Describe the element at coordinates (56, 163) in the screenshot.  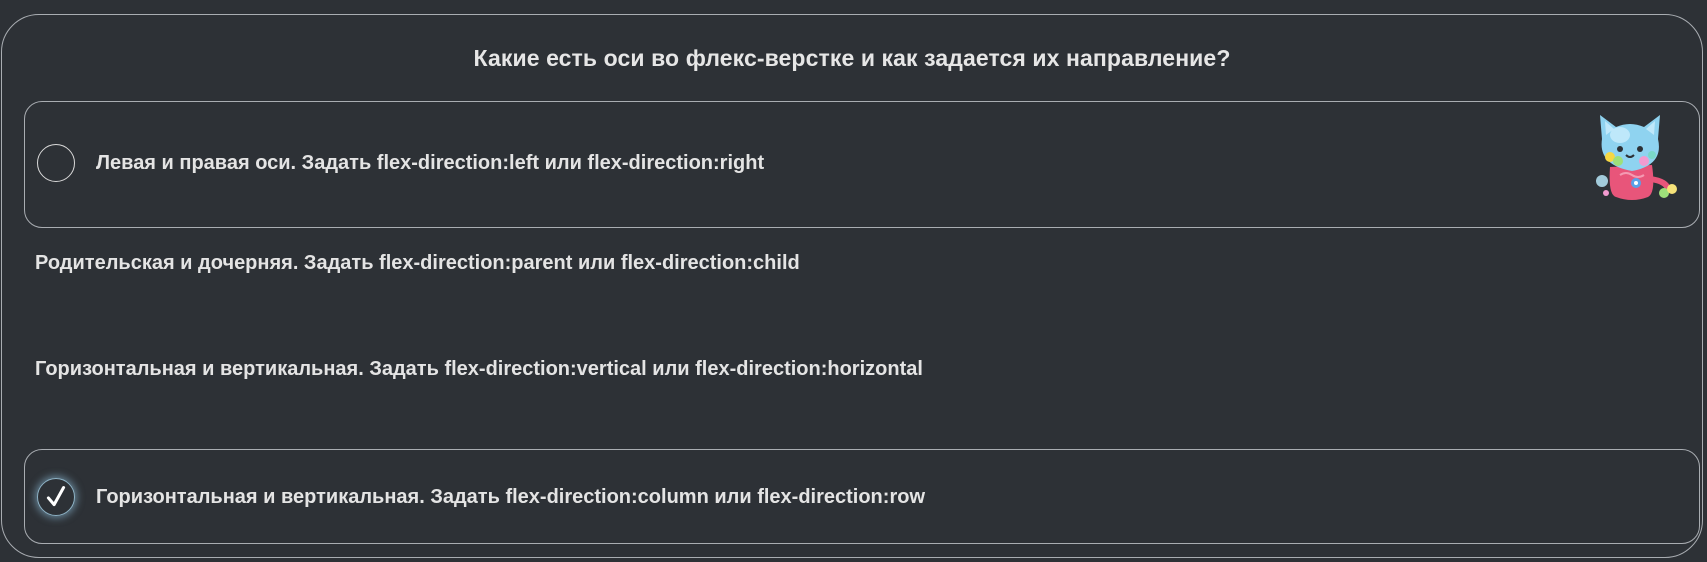
I see `radio-button` at that location.